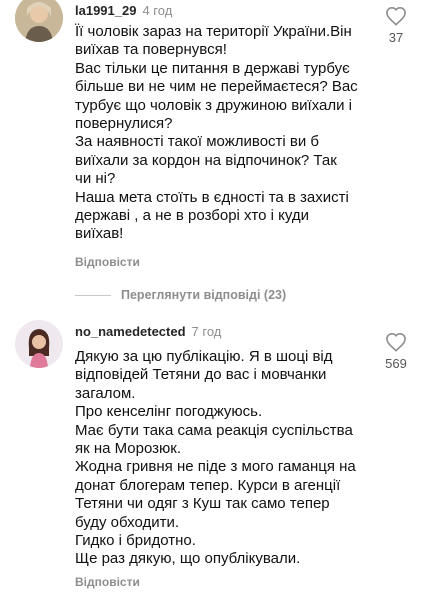  I want to click on comment-line: буду обходити., so click(127, 522).